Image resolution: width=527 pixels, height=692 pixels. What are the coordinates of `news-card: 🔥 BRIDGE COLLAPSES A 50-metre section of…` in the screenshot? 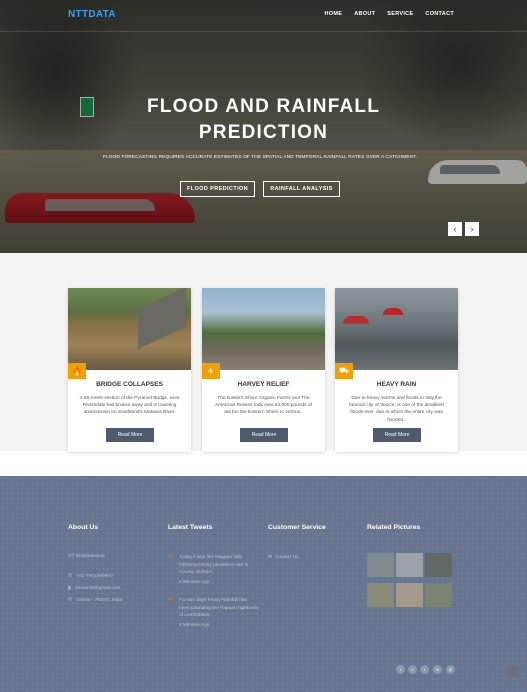 It's located at (129, 370).